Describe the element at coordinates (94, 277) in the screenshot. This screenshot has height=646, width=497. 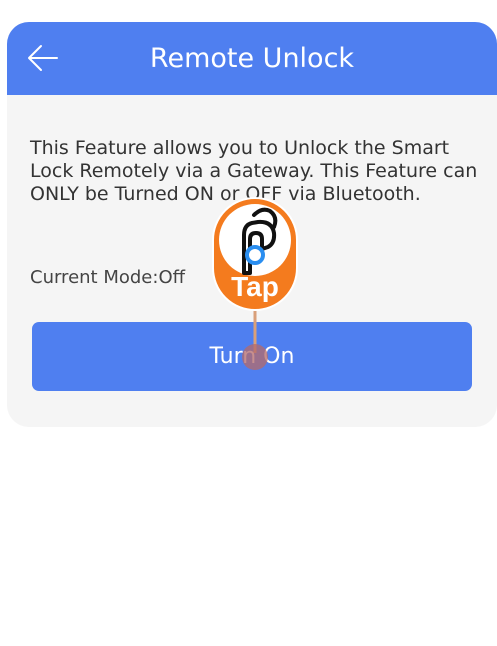
I see `current-mode-label: Current Mode:` at that location.